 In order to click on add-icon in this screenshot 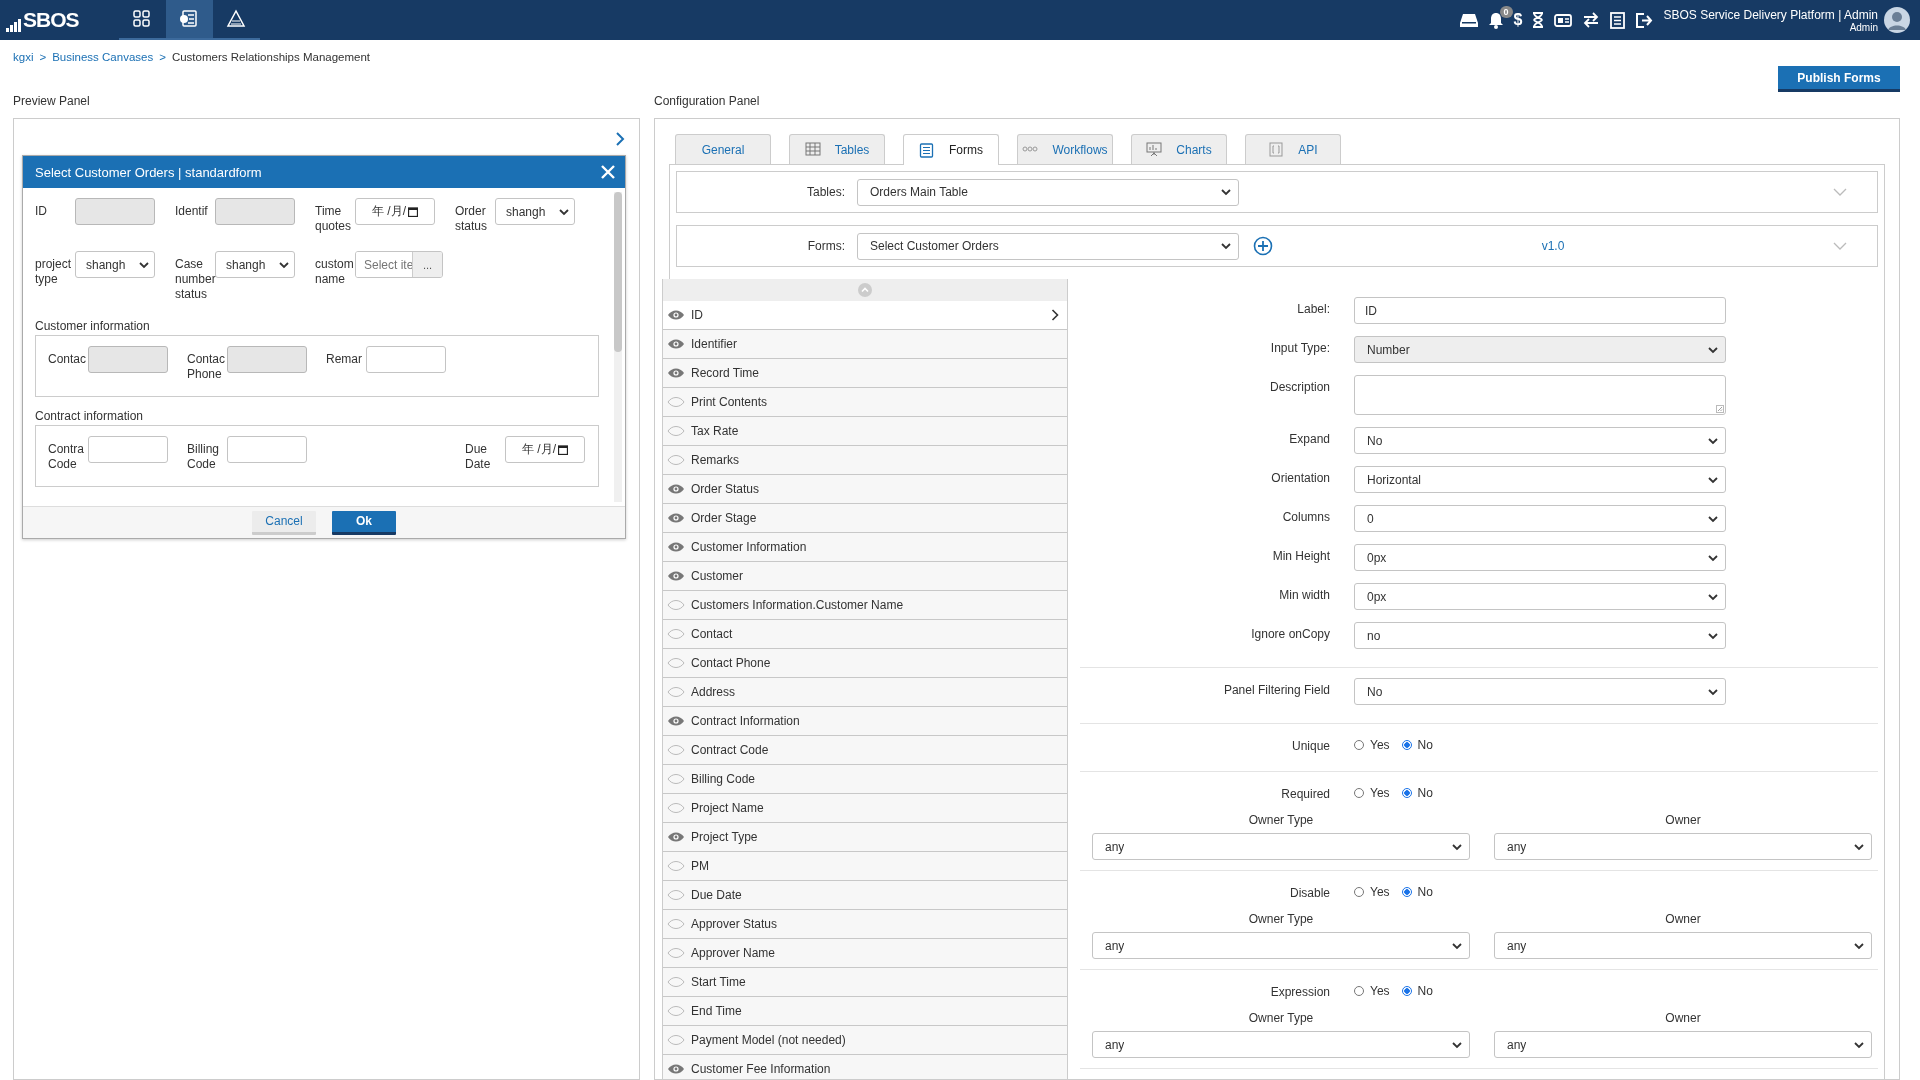, I will do `click(1263, 246)`.